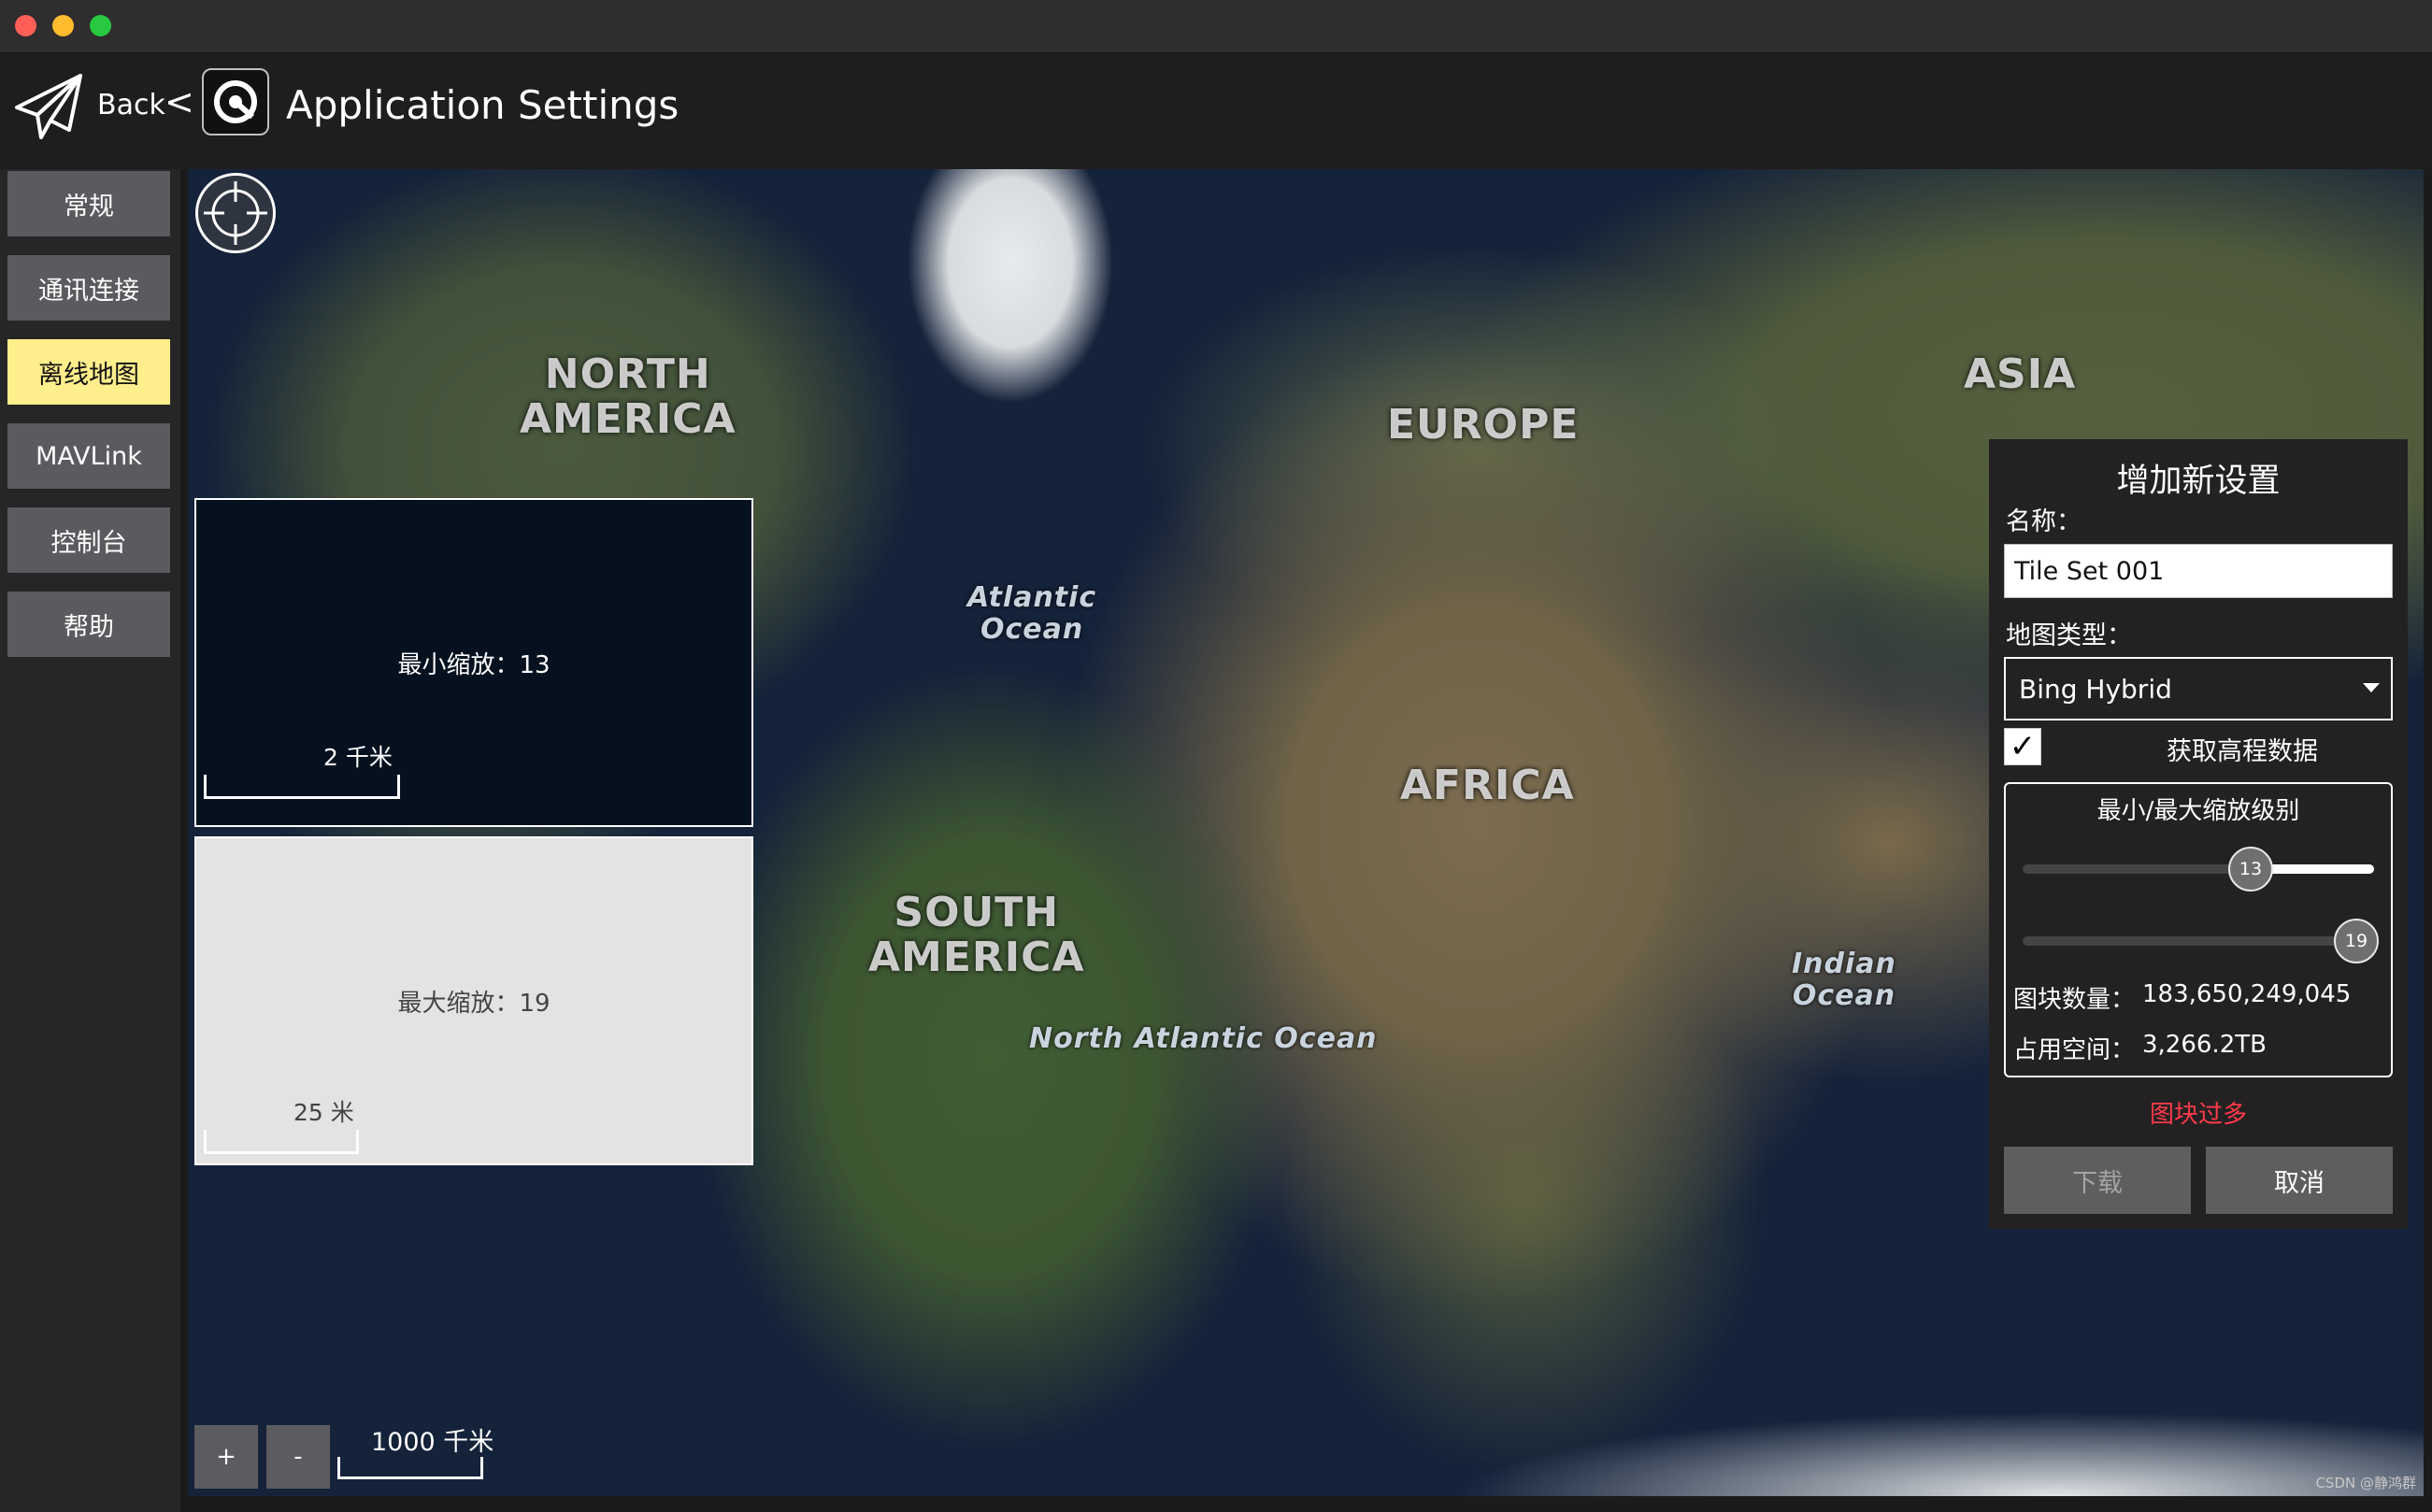 This screenshot has width=2432, height=1512. Describe the element at coordinates (1216, 26) in the screenshot. I see `window-titlebar` at that location.